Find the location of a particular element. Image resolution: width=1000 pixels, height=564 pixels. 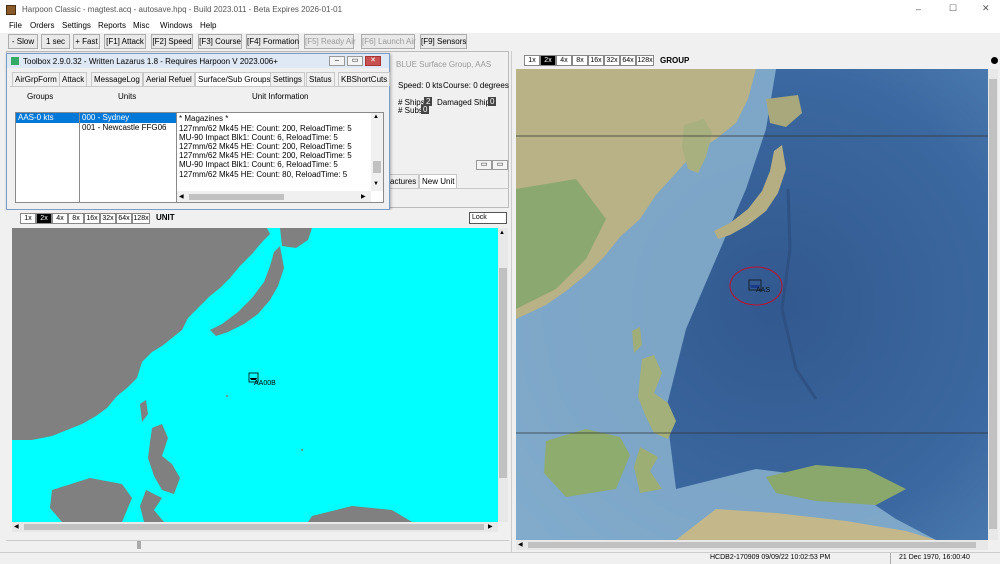

unit-zoom-2x: 2x is located at coordinates (44, 218).